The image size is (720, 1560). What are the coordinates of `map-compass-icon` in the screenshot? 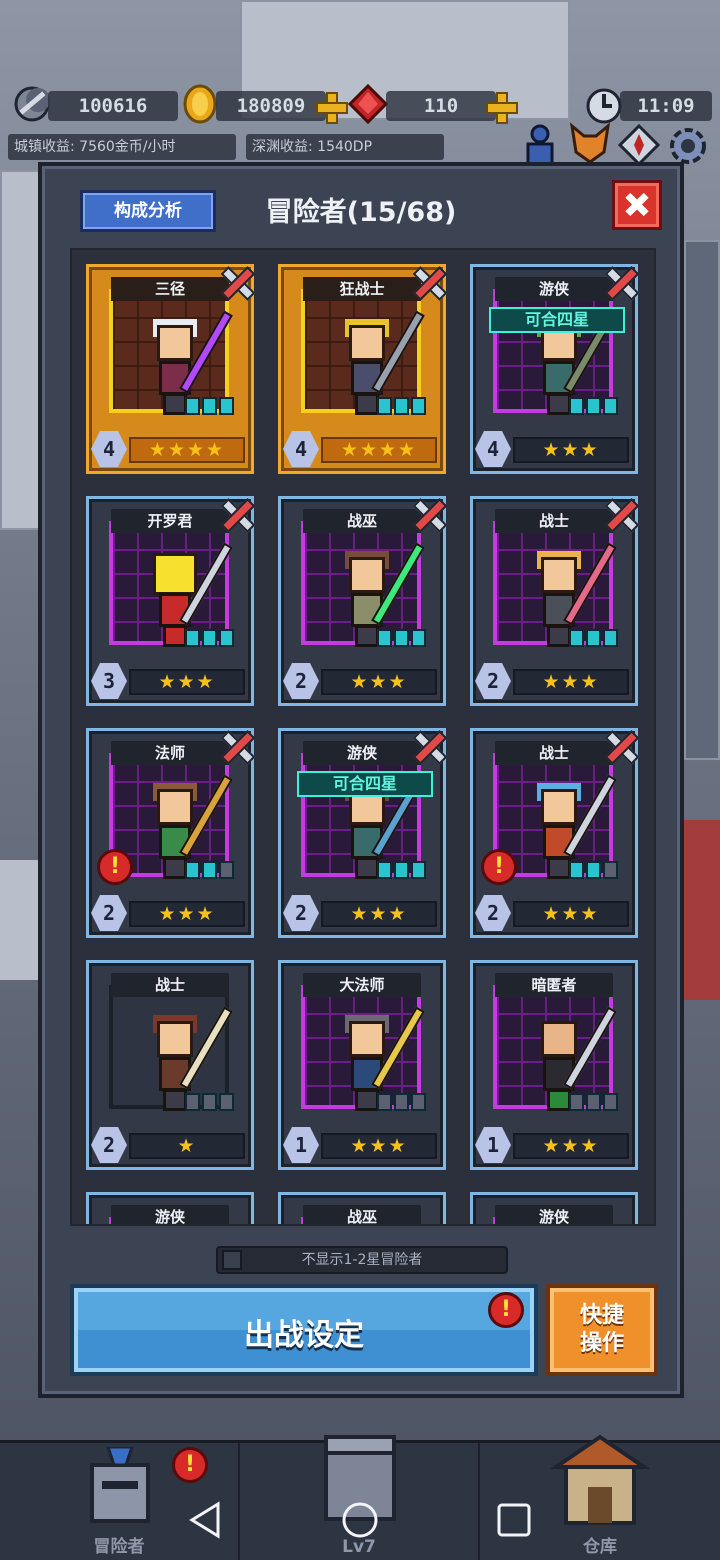 It's located at (639, 145).